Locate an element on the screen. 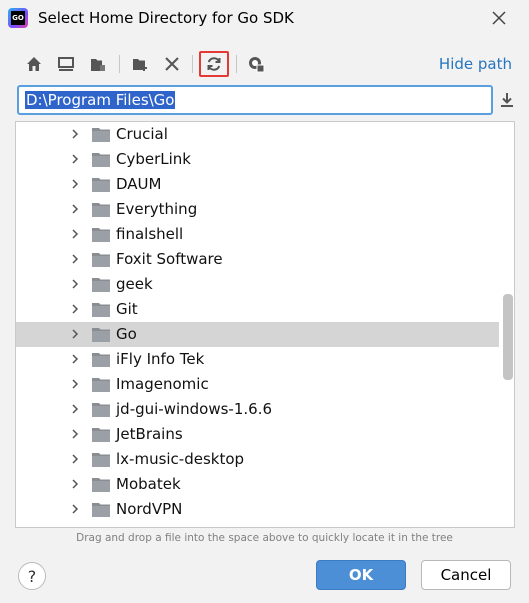  tree-row-label: CyberLink is located at coordinates (153, 159).